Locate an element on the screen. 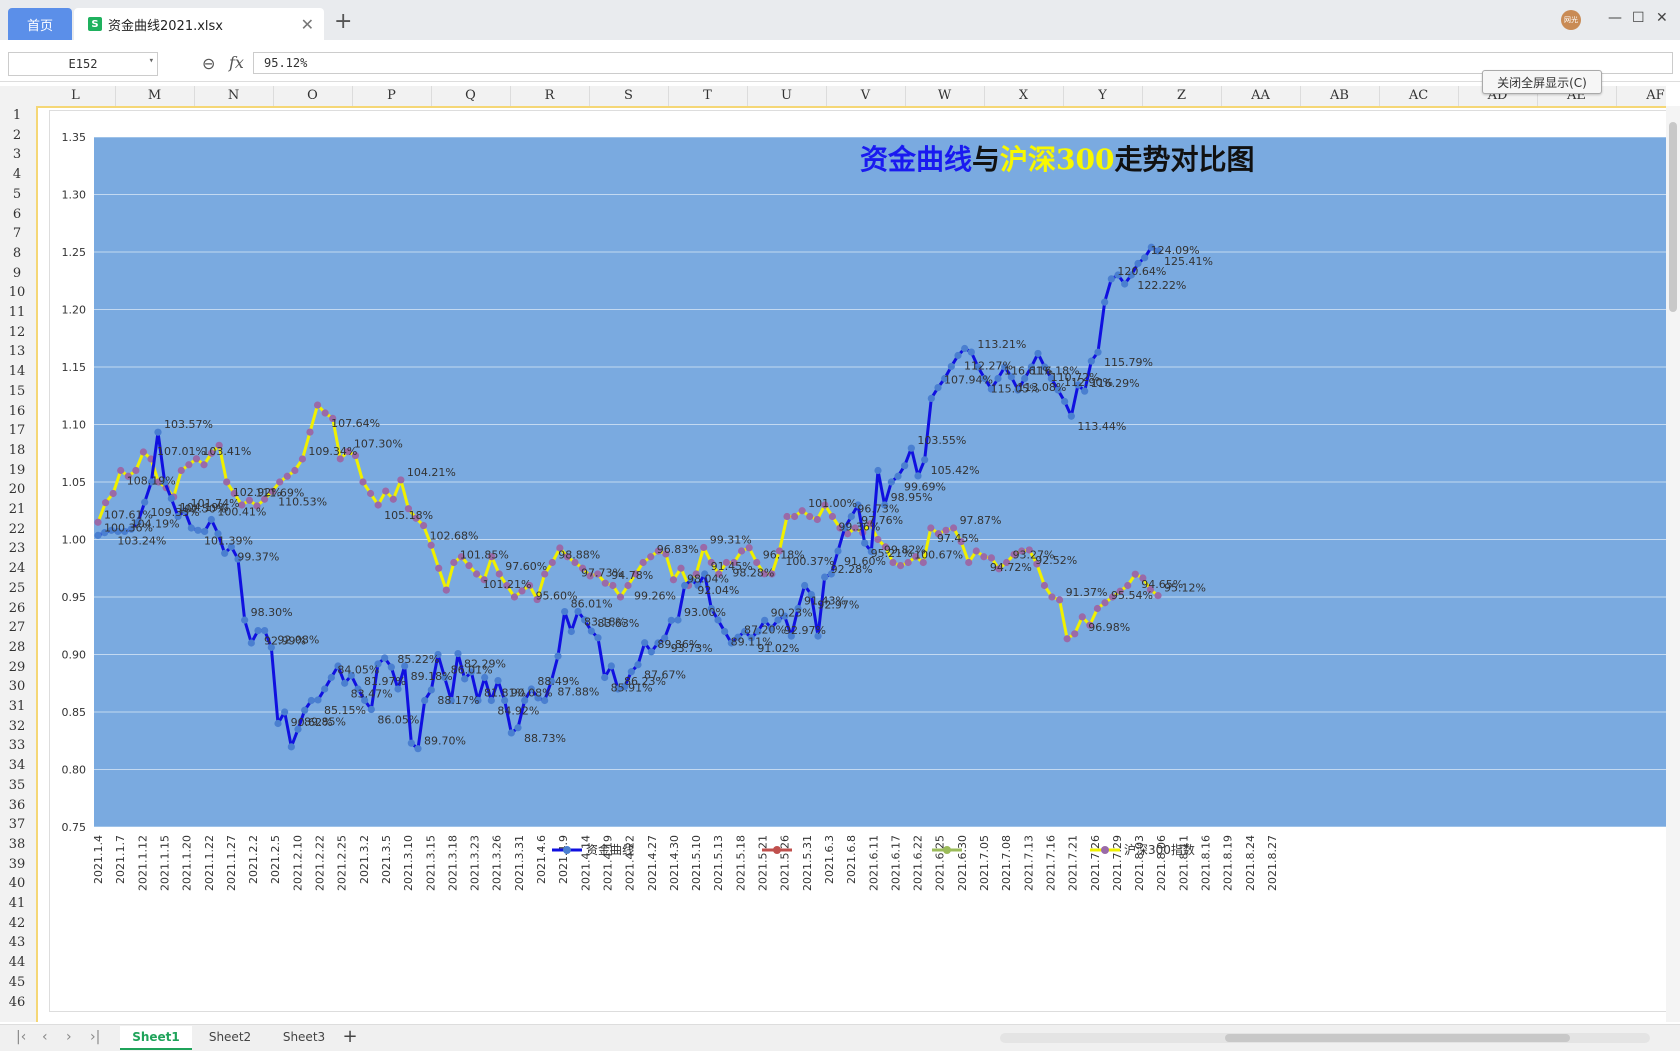  row-header-21: 21 is located at coordinates (17, 509).